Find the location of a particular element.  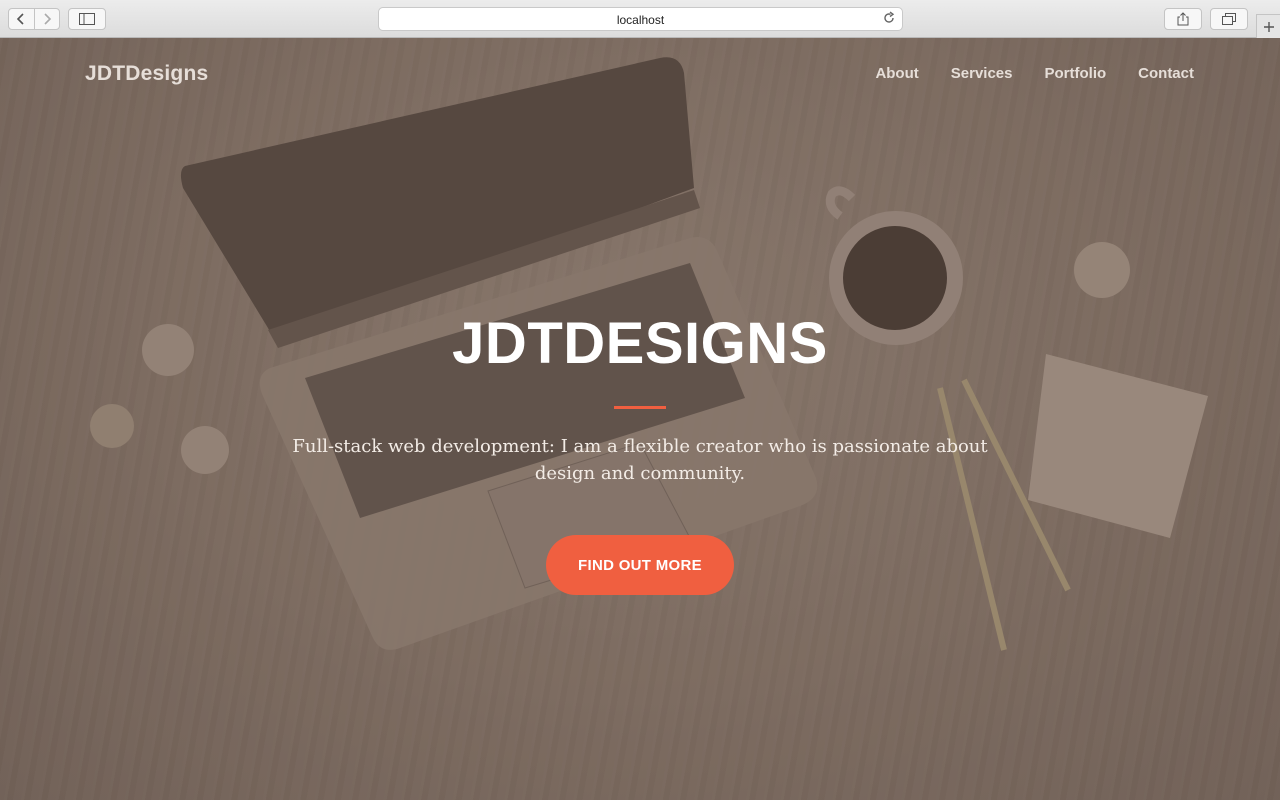

tabs-button is located at coordinates (1229, 19).